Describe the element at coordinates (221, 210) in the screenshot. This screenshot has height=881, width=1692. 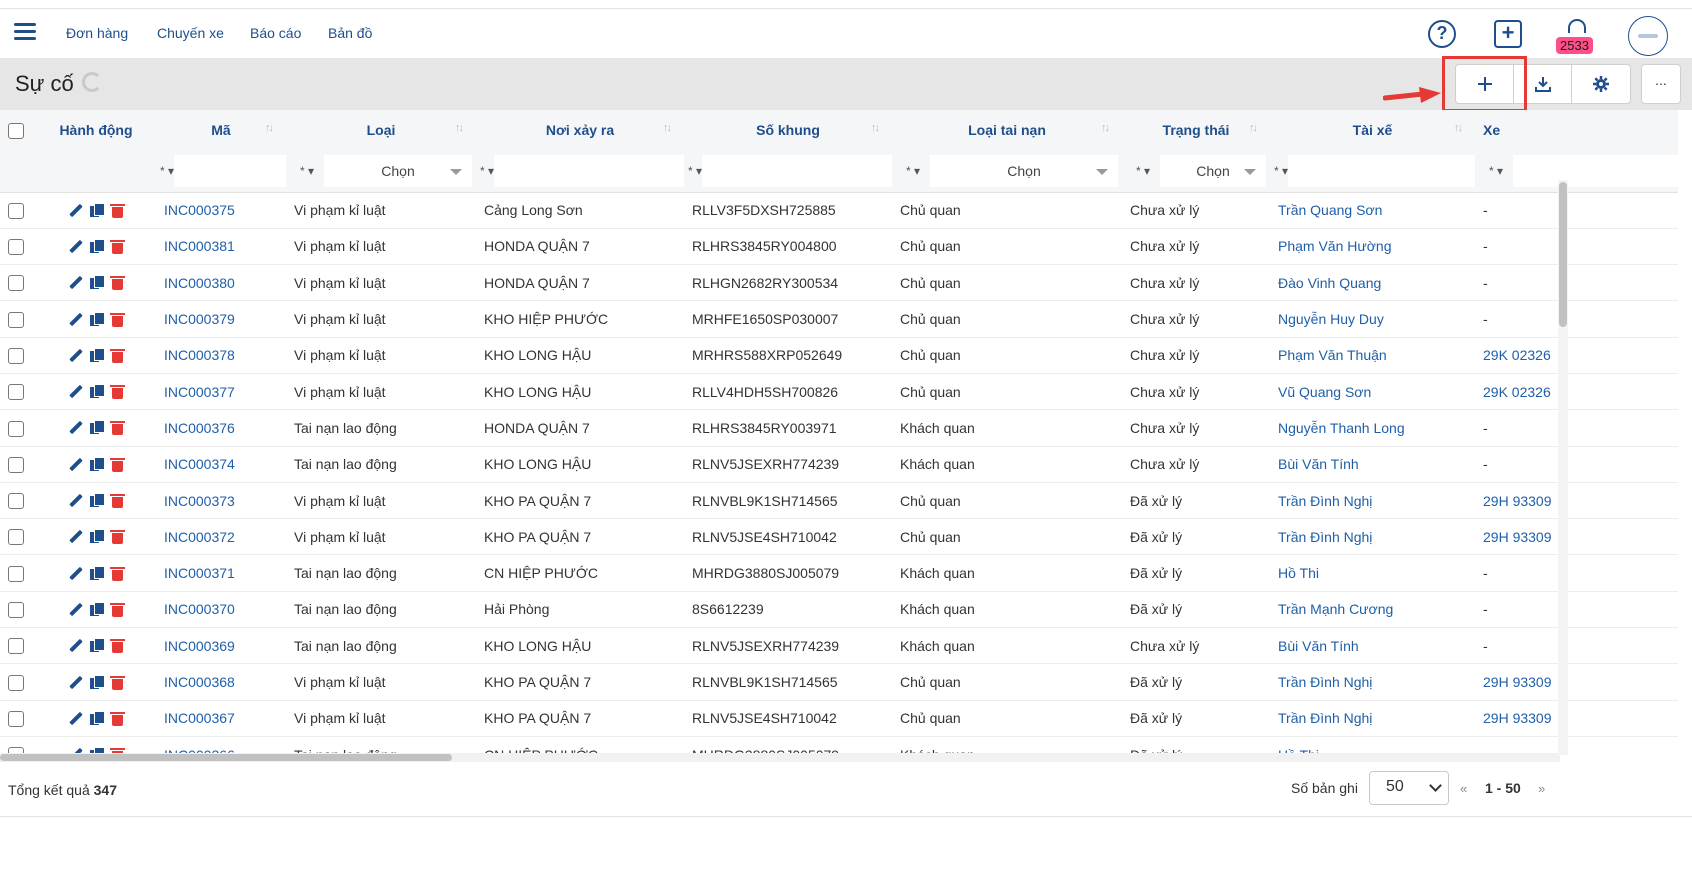
I see `incident-code-link: INC000375` at that location.